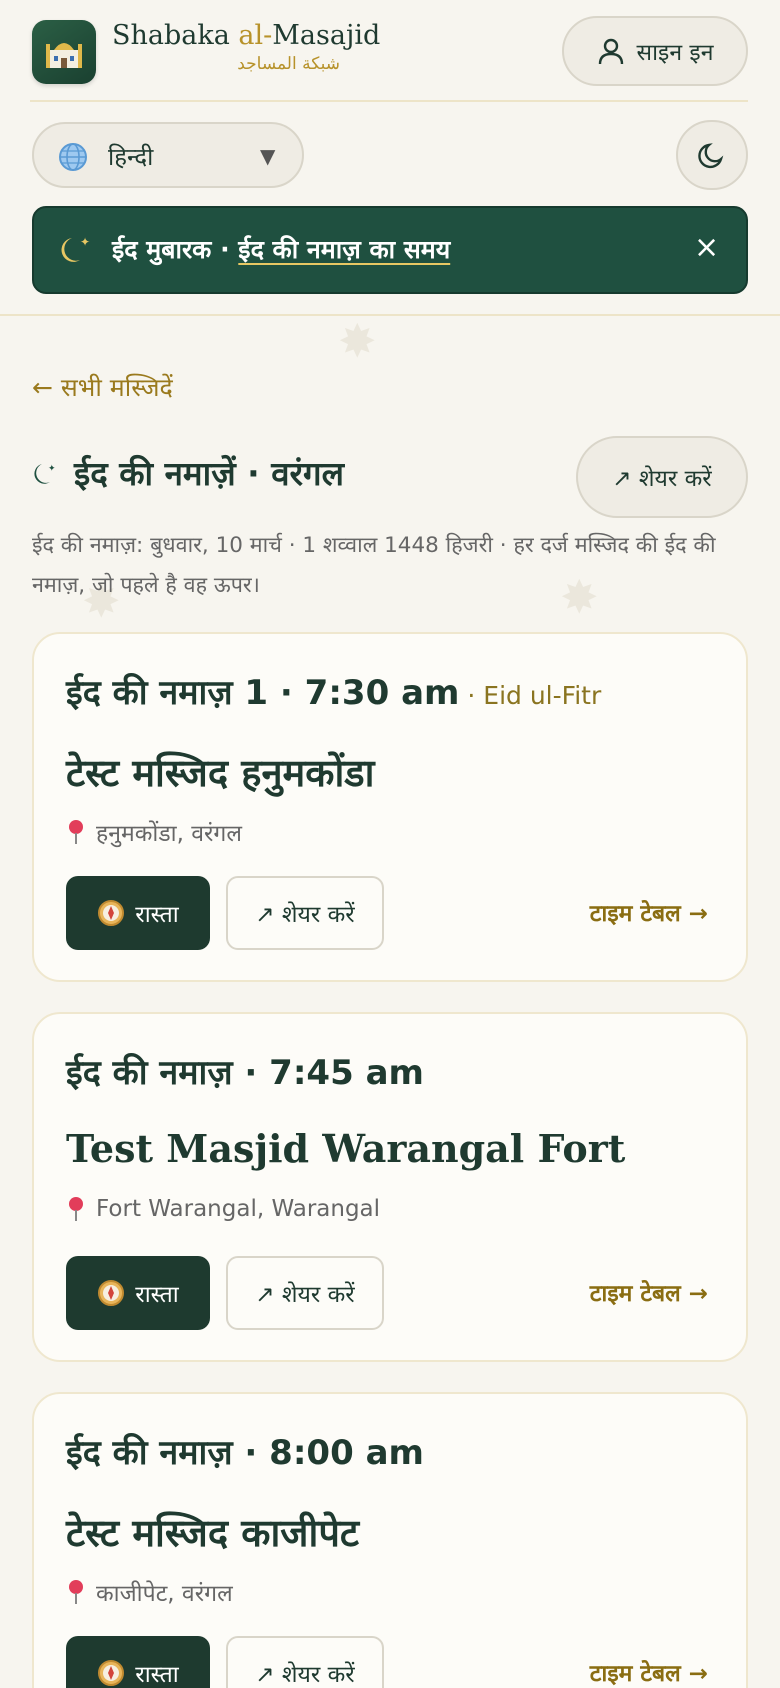  I want to click on header-divider, so click(389, 101).